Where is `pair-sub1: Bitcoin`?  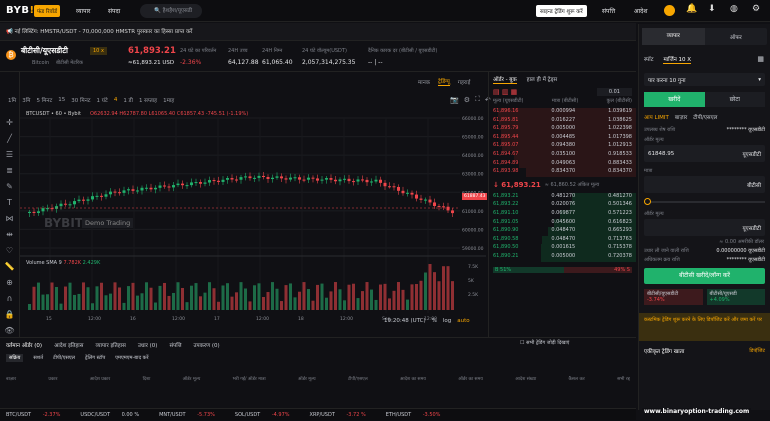
pair-sub1: Bitcoin is located at coordinates (40, 63).